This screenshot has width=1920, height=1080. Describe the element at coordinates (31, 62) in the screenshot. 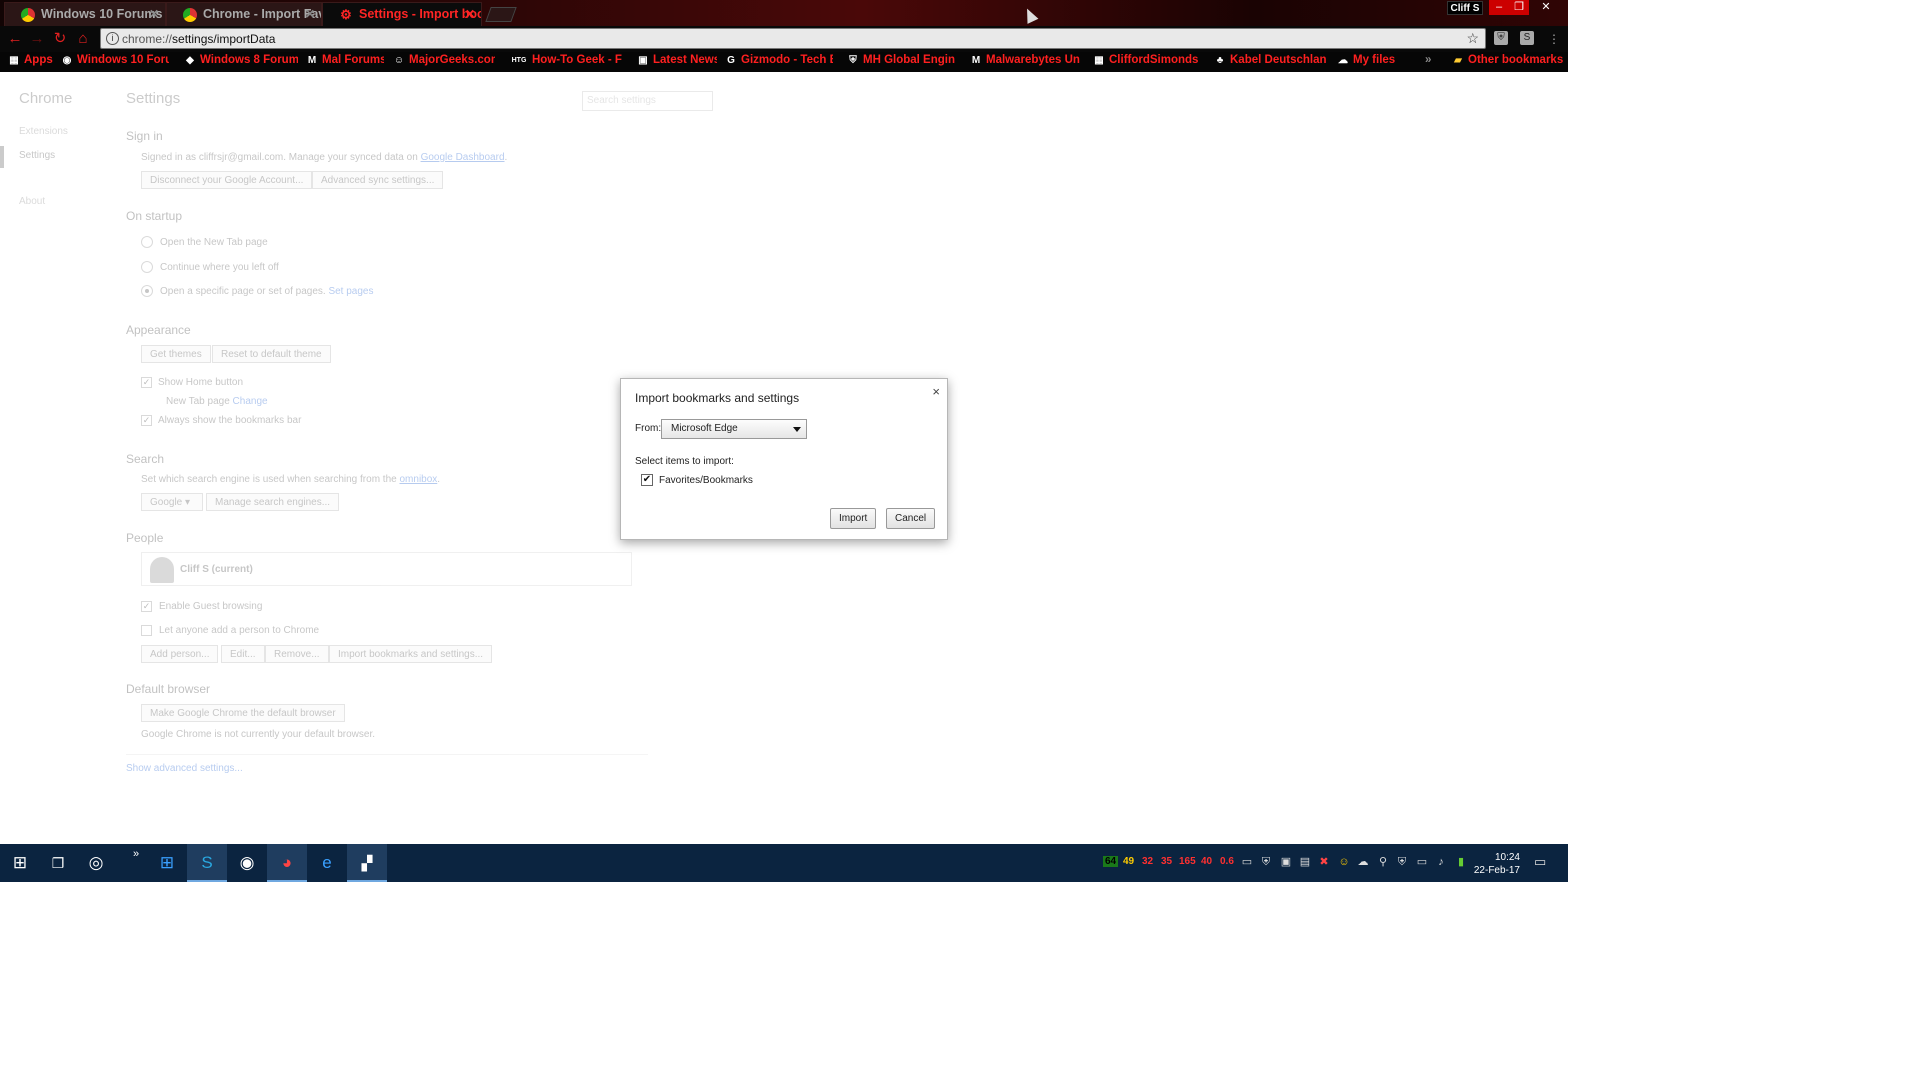

I see `bookmark-apps: ▦ Apps` at that location.